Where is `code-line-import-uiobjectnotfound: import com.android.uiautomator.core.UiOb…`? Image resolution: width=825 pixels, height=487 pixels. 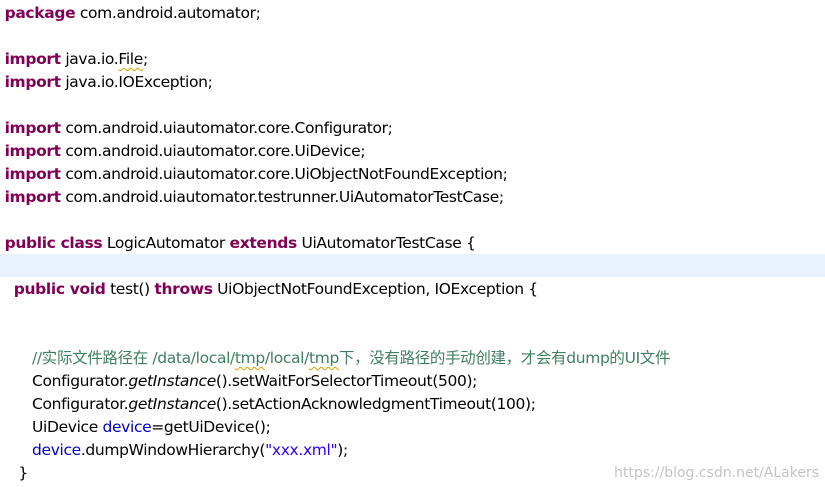
code-line-import-uiobjectnotfound: import com.android.uiautomator.core.UiOb… is located at coordinates (412, 174).